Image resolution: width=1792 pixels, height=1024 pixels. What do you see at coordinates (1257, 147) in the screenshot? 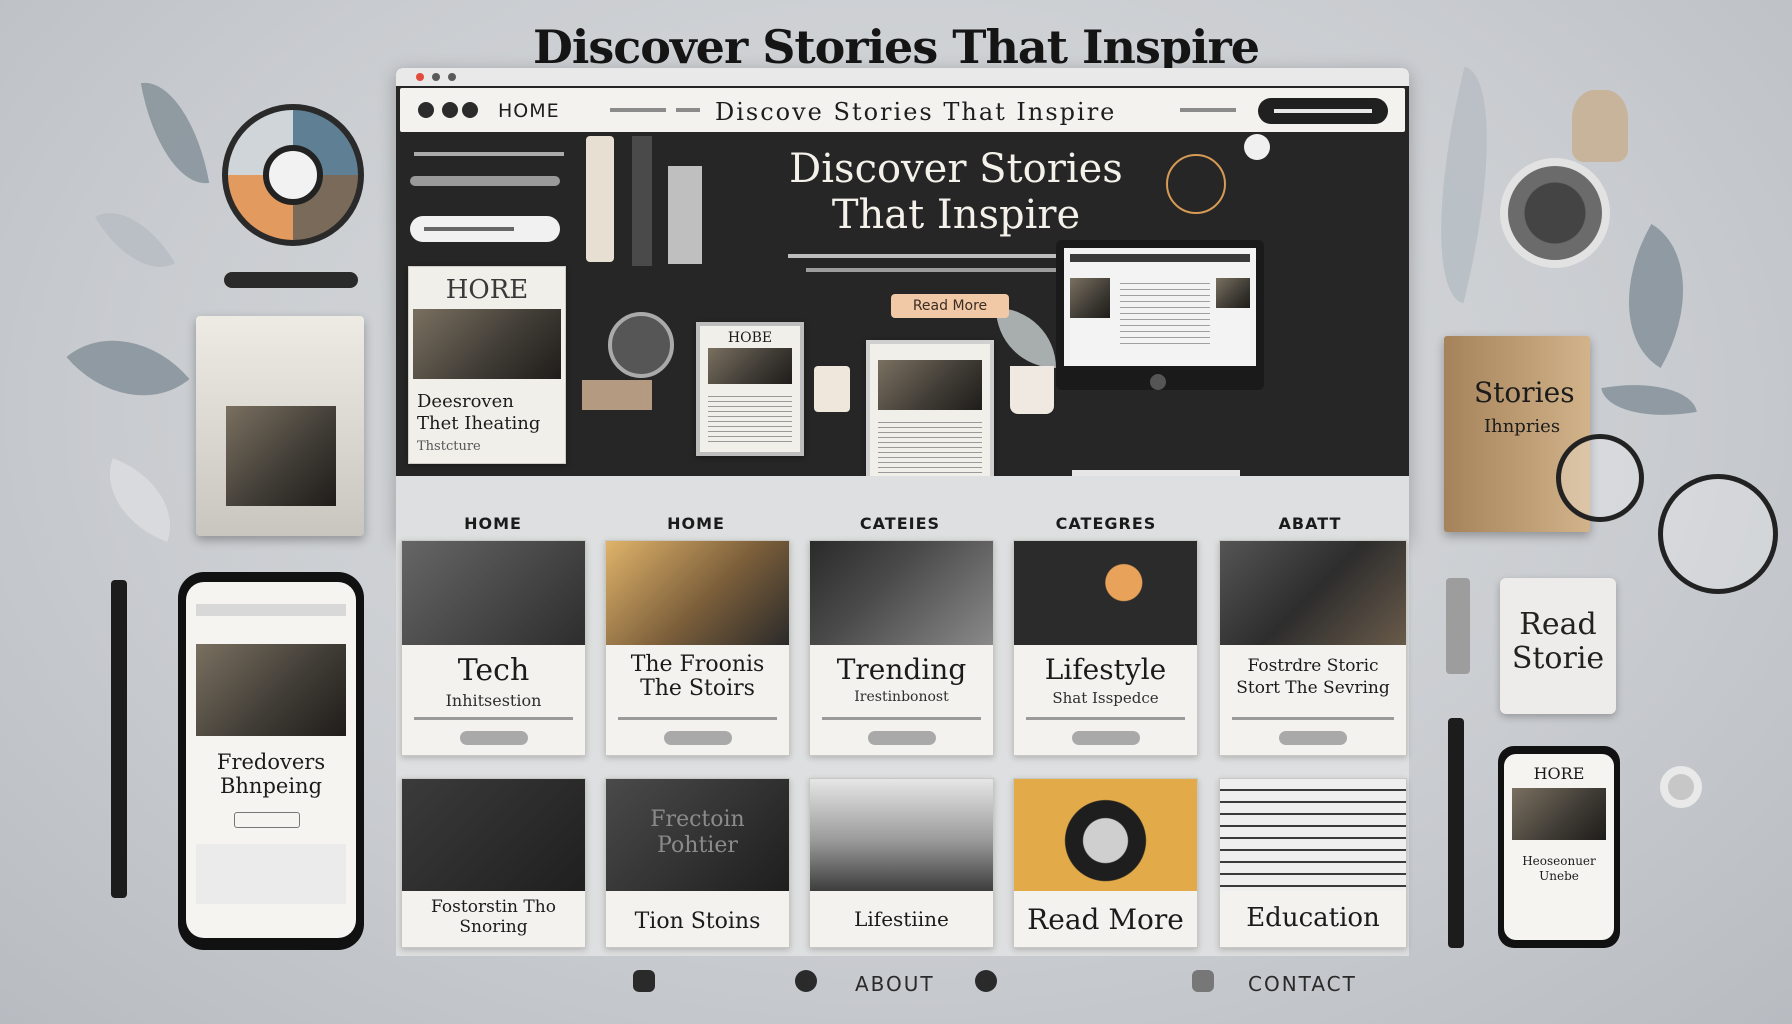
I see `clock-icon` at bounding box center [1257, 147].